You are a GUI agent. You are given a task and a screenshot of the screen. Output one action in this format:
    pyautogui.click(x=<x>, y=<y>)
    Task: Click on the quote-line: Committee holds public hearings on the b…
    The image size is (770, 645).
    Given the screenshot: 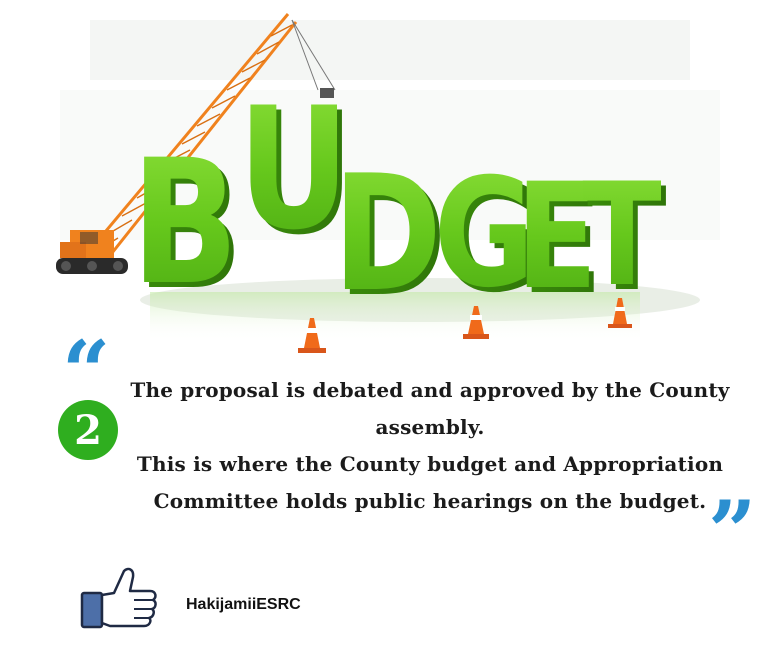 What is the action you would take?
    pyautogui.click(x=430, y=501)
    